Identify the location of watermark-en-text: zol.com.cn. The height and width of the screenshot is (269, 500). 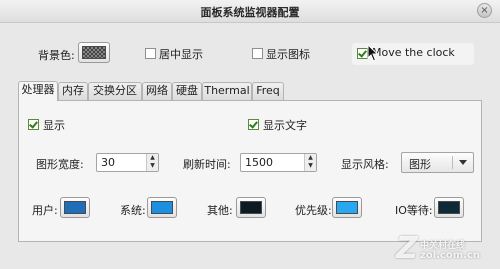
(450, 255).